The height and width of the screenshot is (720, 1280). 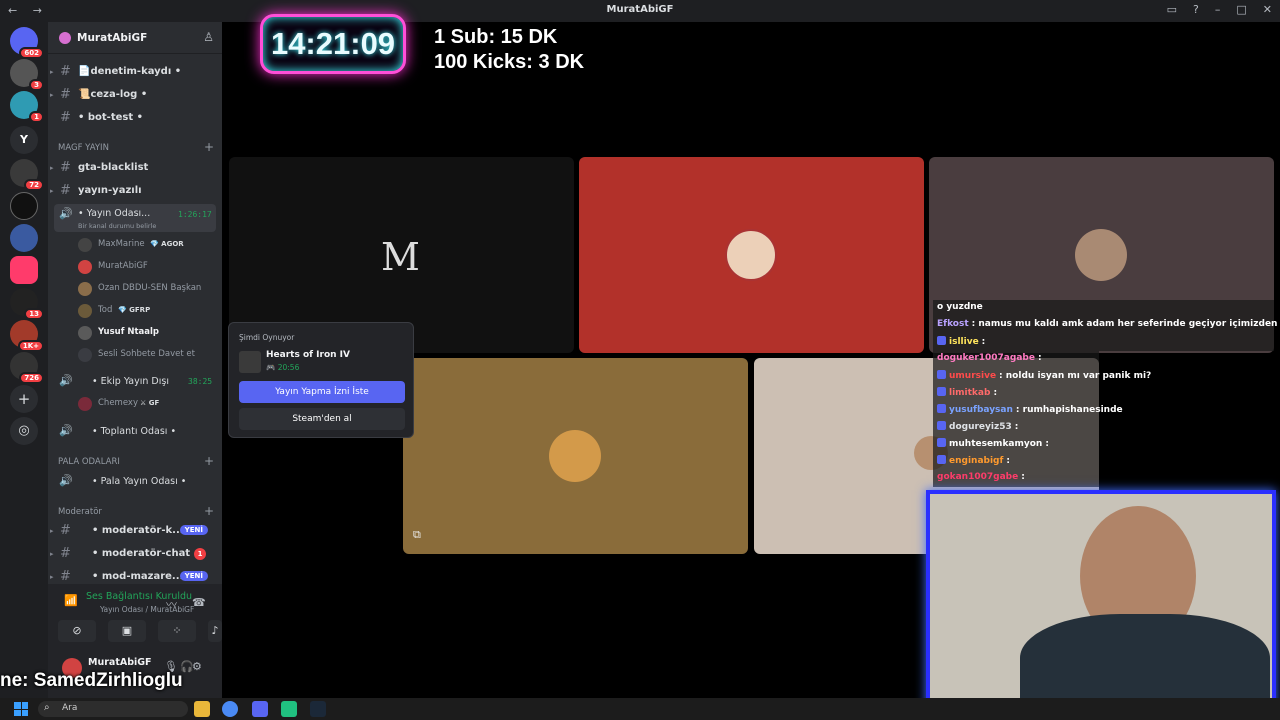 What do you see at coordinates (1172, 9) in the screenshot?
I see `inbox-icon: ▭` at bounding box center [1172, 9].